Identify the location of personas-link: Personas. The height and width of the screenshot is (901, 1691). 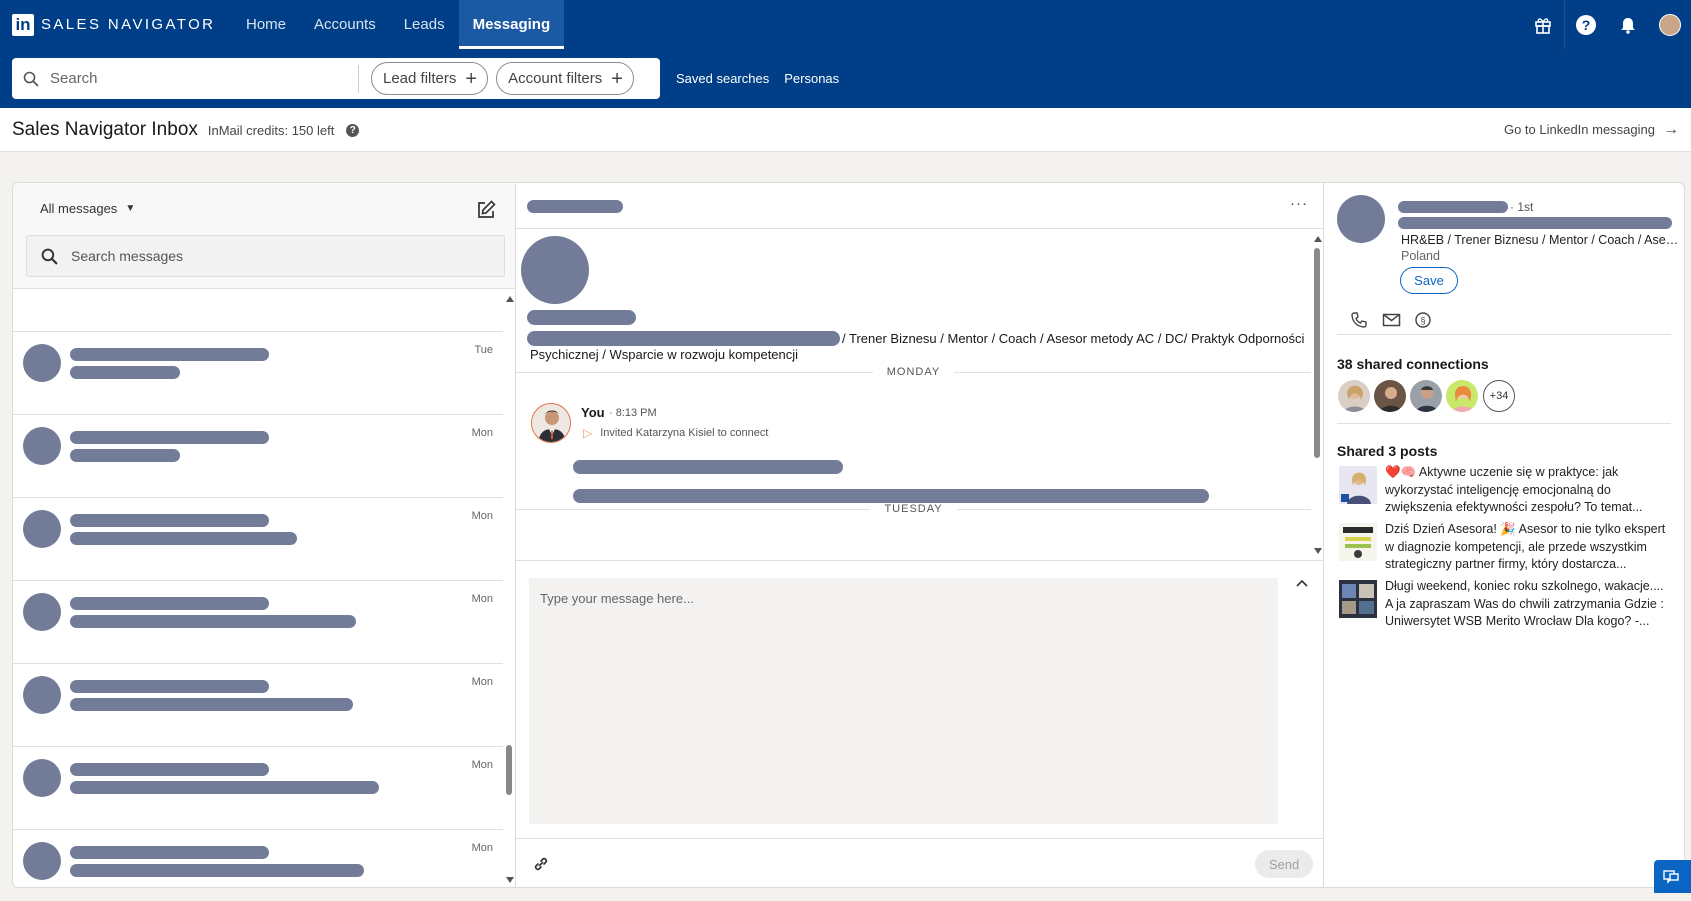
(811, 78).